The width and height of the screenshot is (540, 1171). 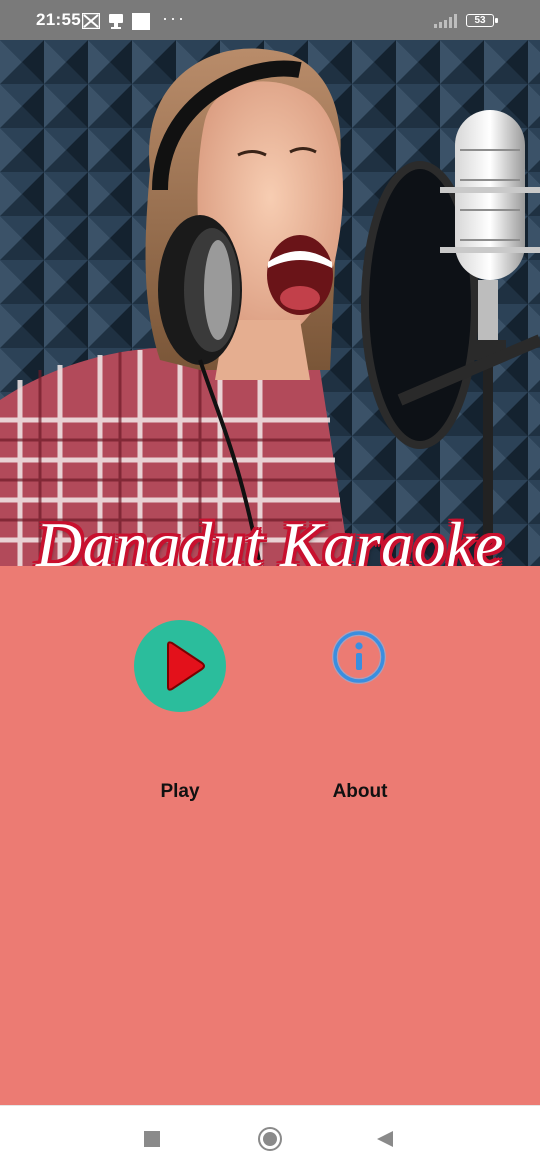 I want to click on about-button, so click(x=359, y=657).